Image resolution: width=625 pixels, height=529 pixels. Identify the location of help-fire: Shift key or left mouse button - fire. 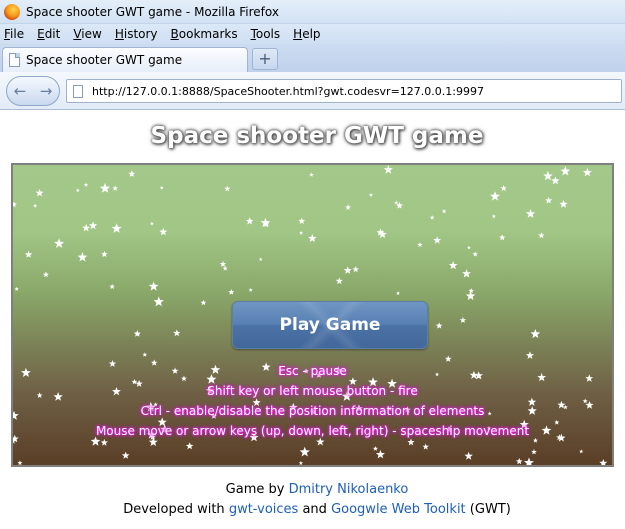
(312, 391).